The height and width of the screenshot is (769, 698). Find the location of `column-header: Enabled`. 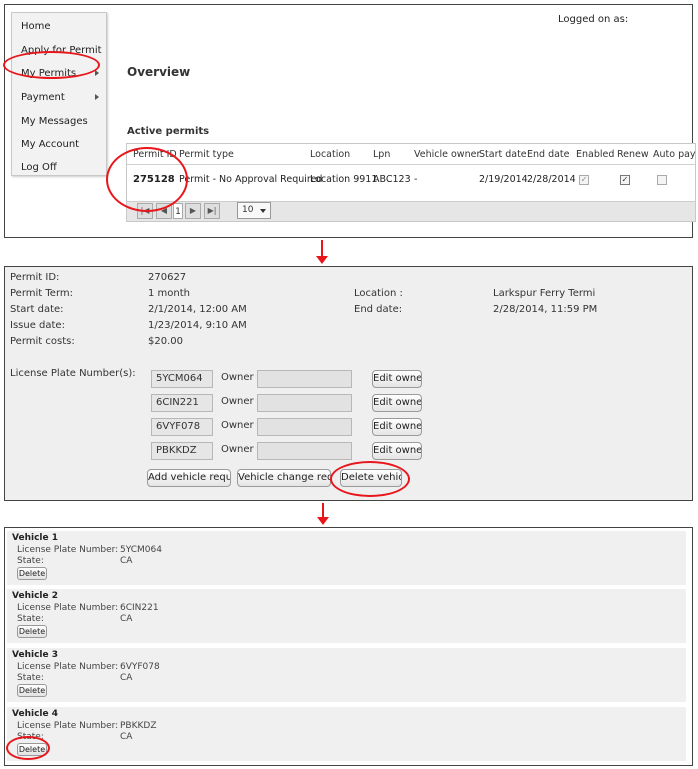

column-header: Enabled is located at coordinates (595, 154).